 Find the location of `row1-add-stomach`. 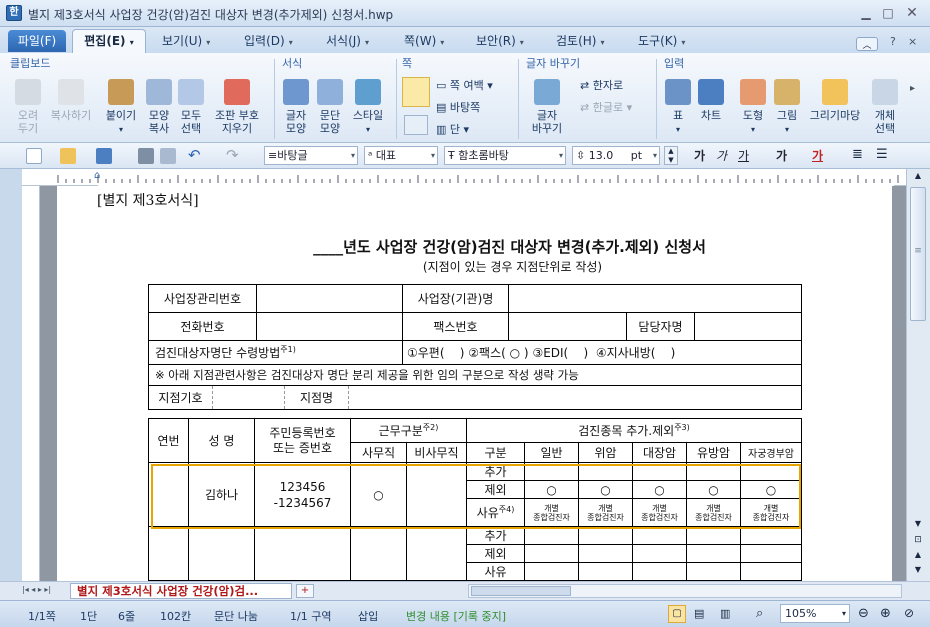

row1-add-stomach is located at coordinates (605, 471).